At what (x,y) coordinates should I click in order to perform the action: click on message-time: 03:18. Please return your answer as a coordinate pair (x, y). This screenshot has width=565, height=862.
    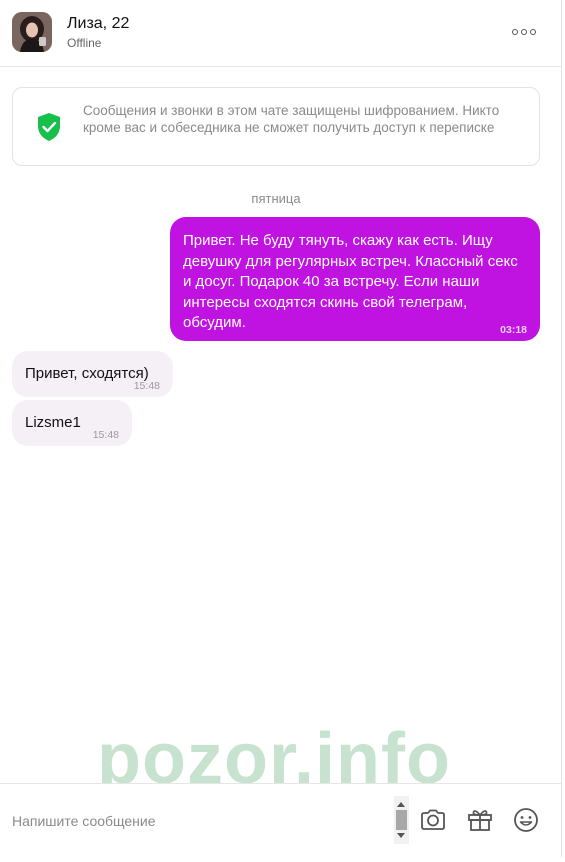
    Looking at the image, I should click on (513, 330).